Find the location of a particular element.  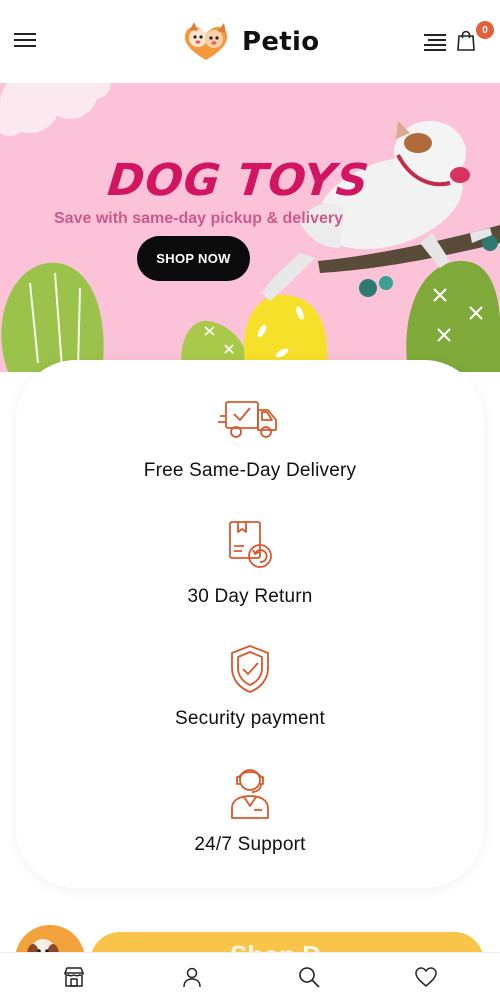

banner-title: DOG TOYS is located at coordinates (238, 180).